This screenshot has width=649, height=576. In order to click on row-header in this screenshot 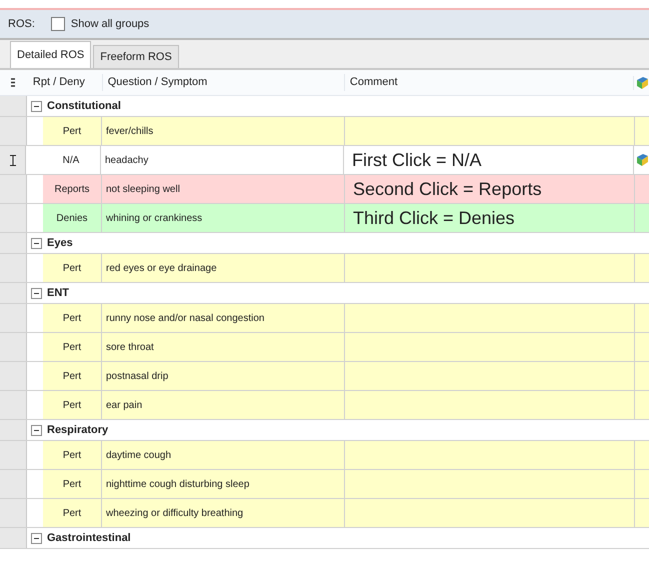, I will do `click(13, 160)`.